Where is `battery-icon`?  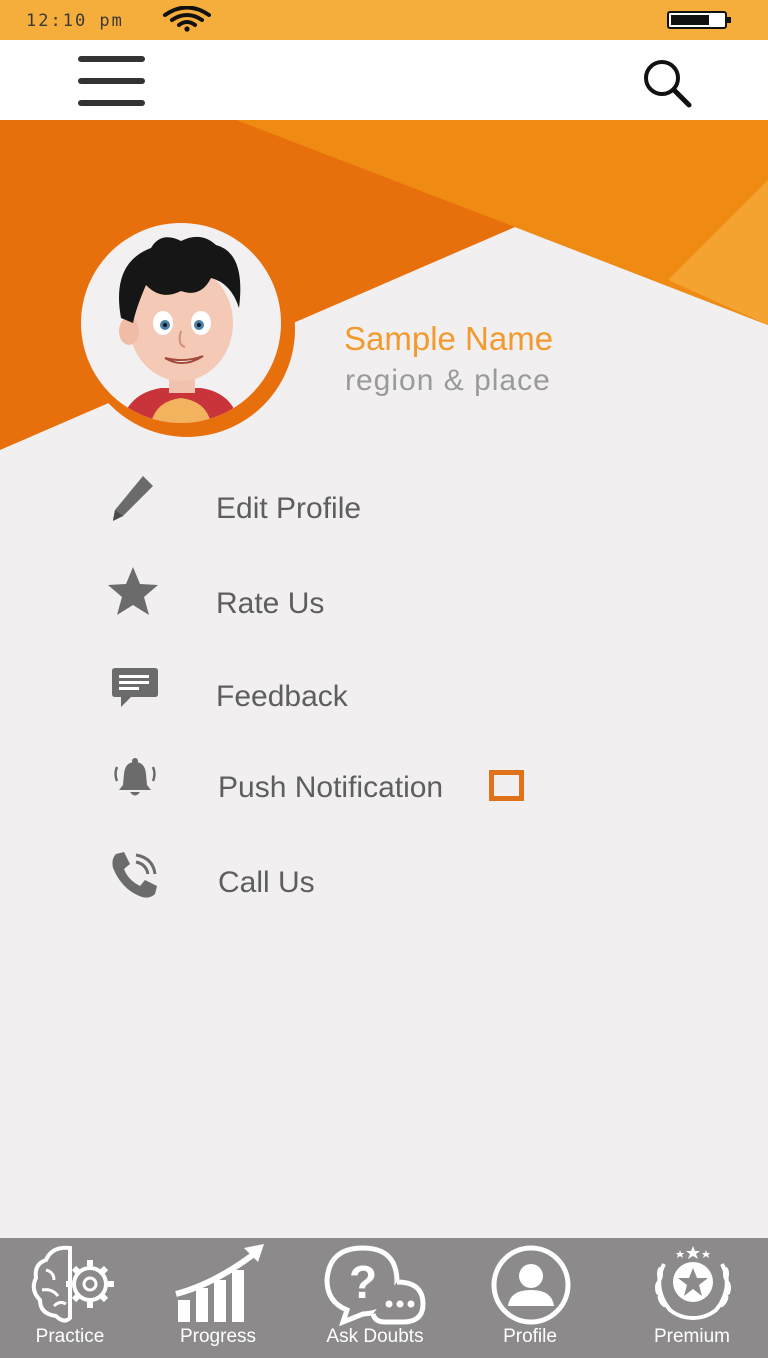
battery-icon is located at coordinates (699, 20).